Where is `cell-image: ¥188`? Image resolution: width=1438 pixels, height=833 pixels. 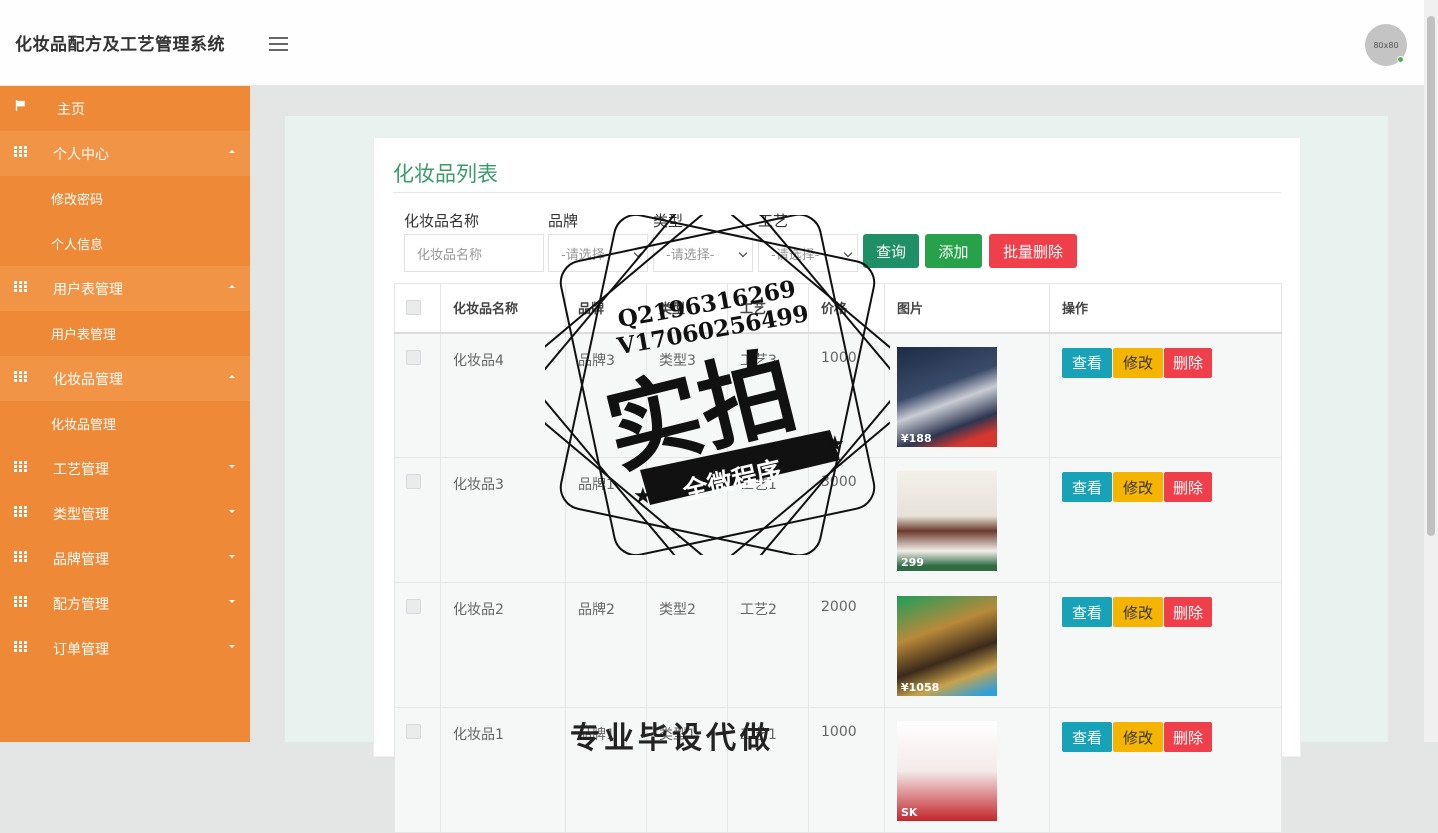 cell-image: ¥188 is located at coordinates (967, 395).